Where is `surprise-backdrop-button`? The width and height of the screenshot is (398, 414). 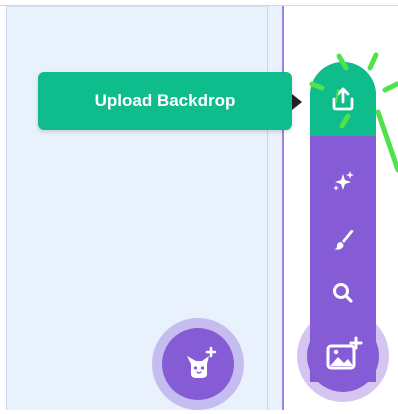 surprise-backdrop-button is located at coordinates (343, 181).